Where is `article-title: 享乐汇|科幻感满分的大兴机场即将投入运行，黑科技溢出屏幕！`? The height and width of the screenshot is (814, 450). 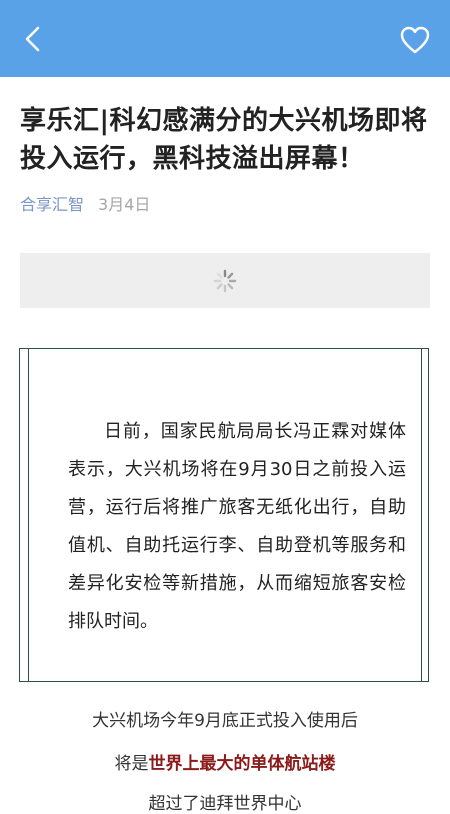 article-title: 享乐汇|科幻感满分的大兴机场即将投入运行，黑科技溢出屏幕！ is located at coordinates (224, 140).